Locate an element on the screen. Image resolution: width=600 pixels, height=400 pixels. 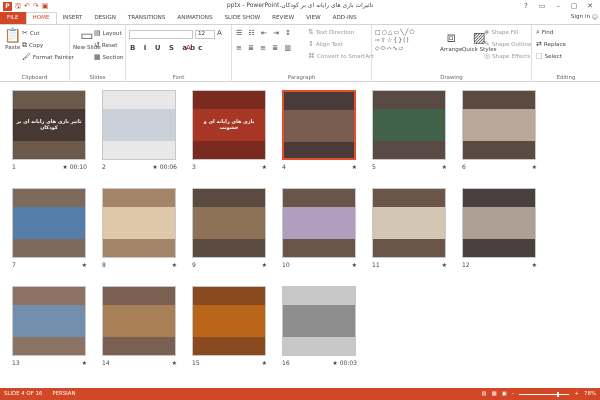
redo-icon: ↷ is located at coordinates (36, 6).